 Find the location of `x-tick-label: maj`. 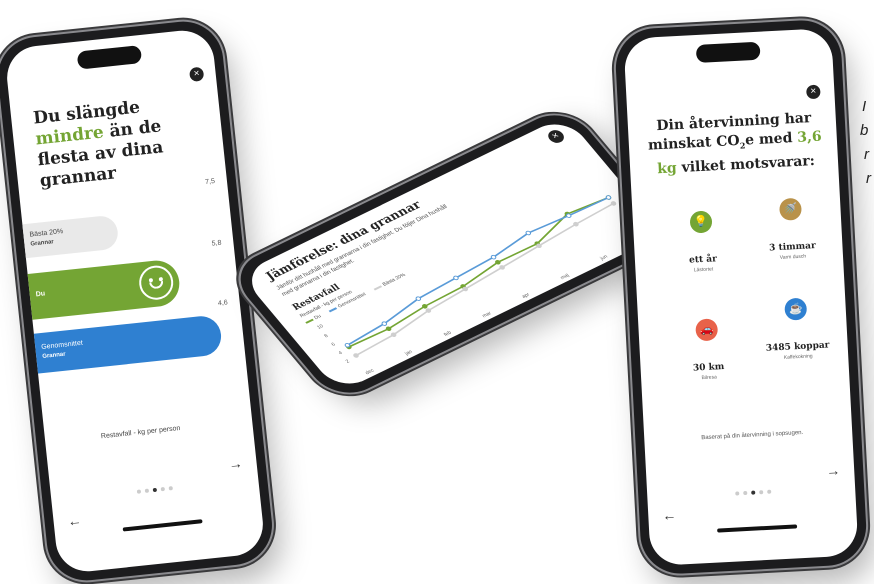

x-tick-label: maj is located at coordinates (564, 277).